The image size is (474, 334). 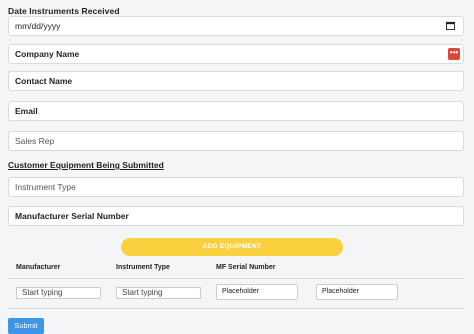 I want to click on serial-number-placeholder: Manufacturer Serial Number, so click(x=72, y=216).